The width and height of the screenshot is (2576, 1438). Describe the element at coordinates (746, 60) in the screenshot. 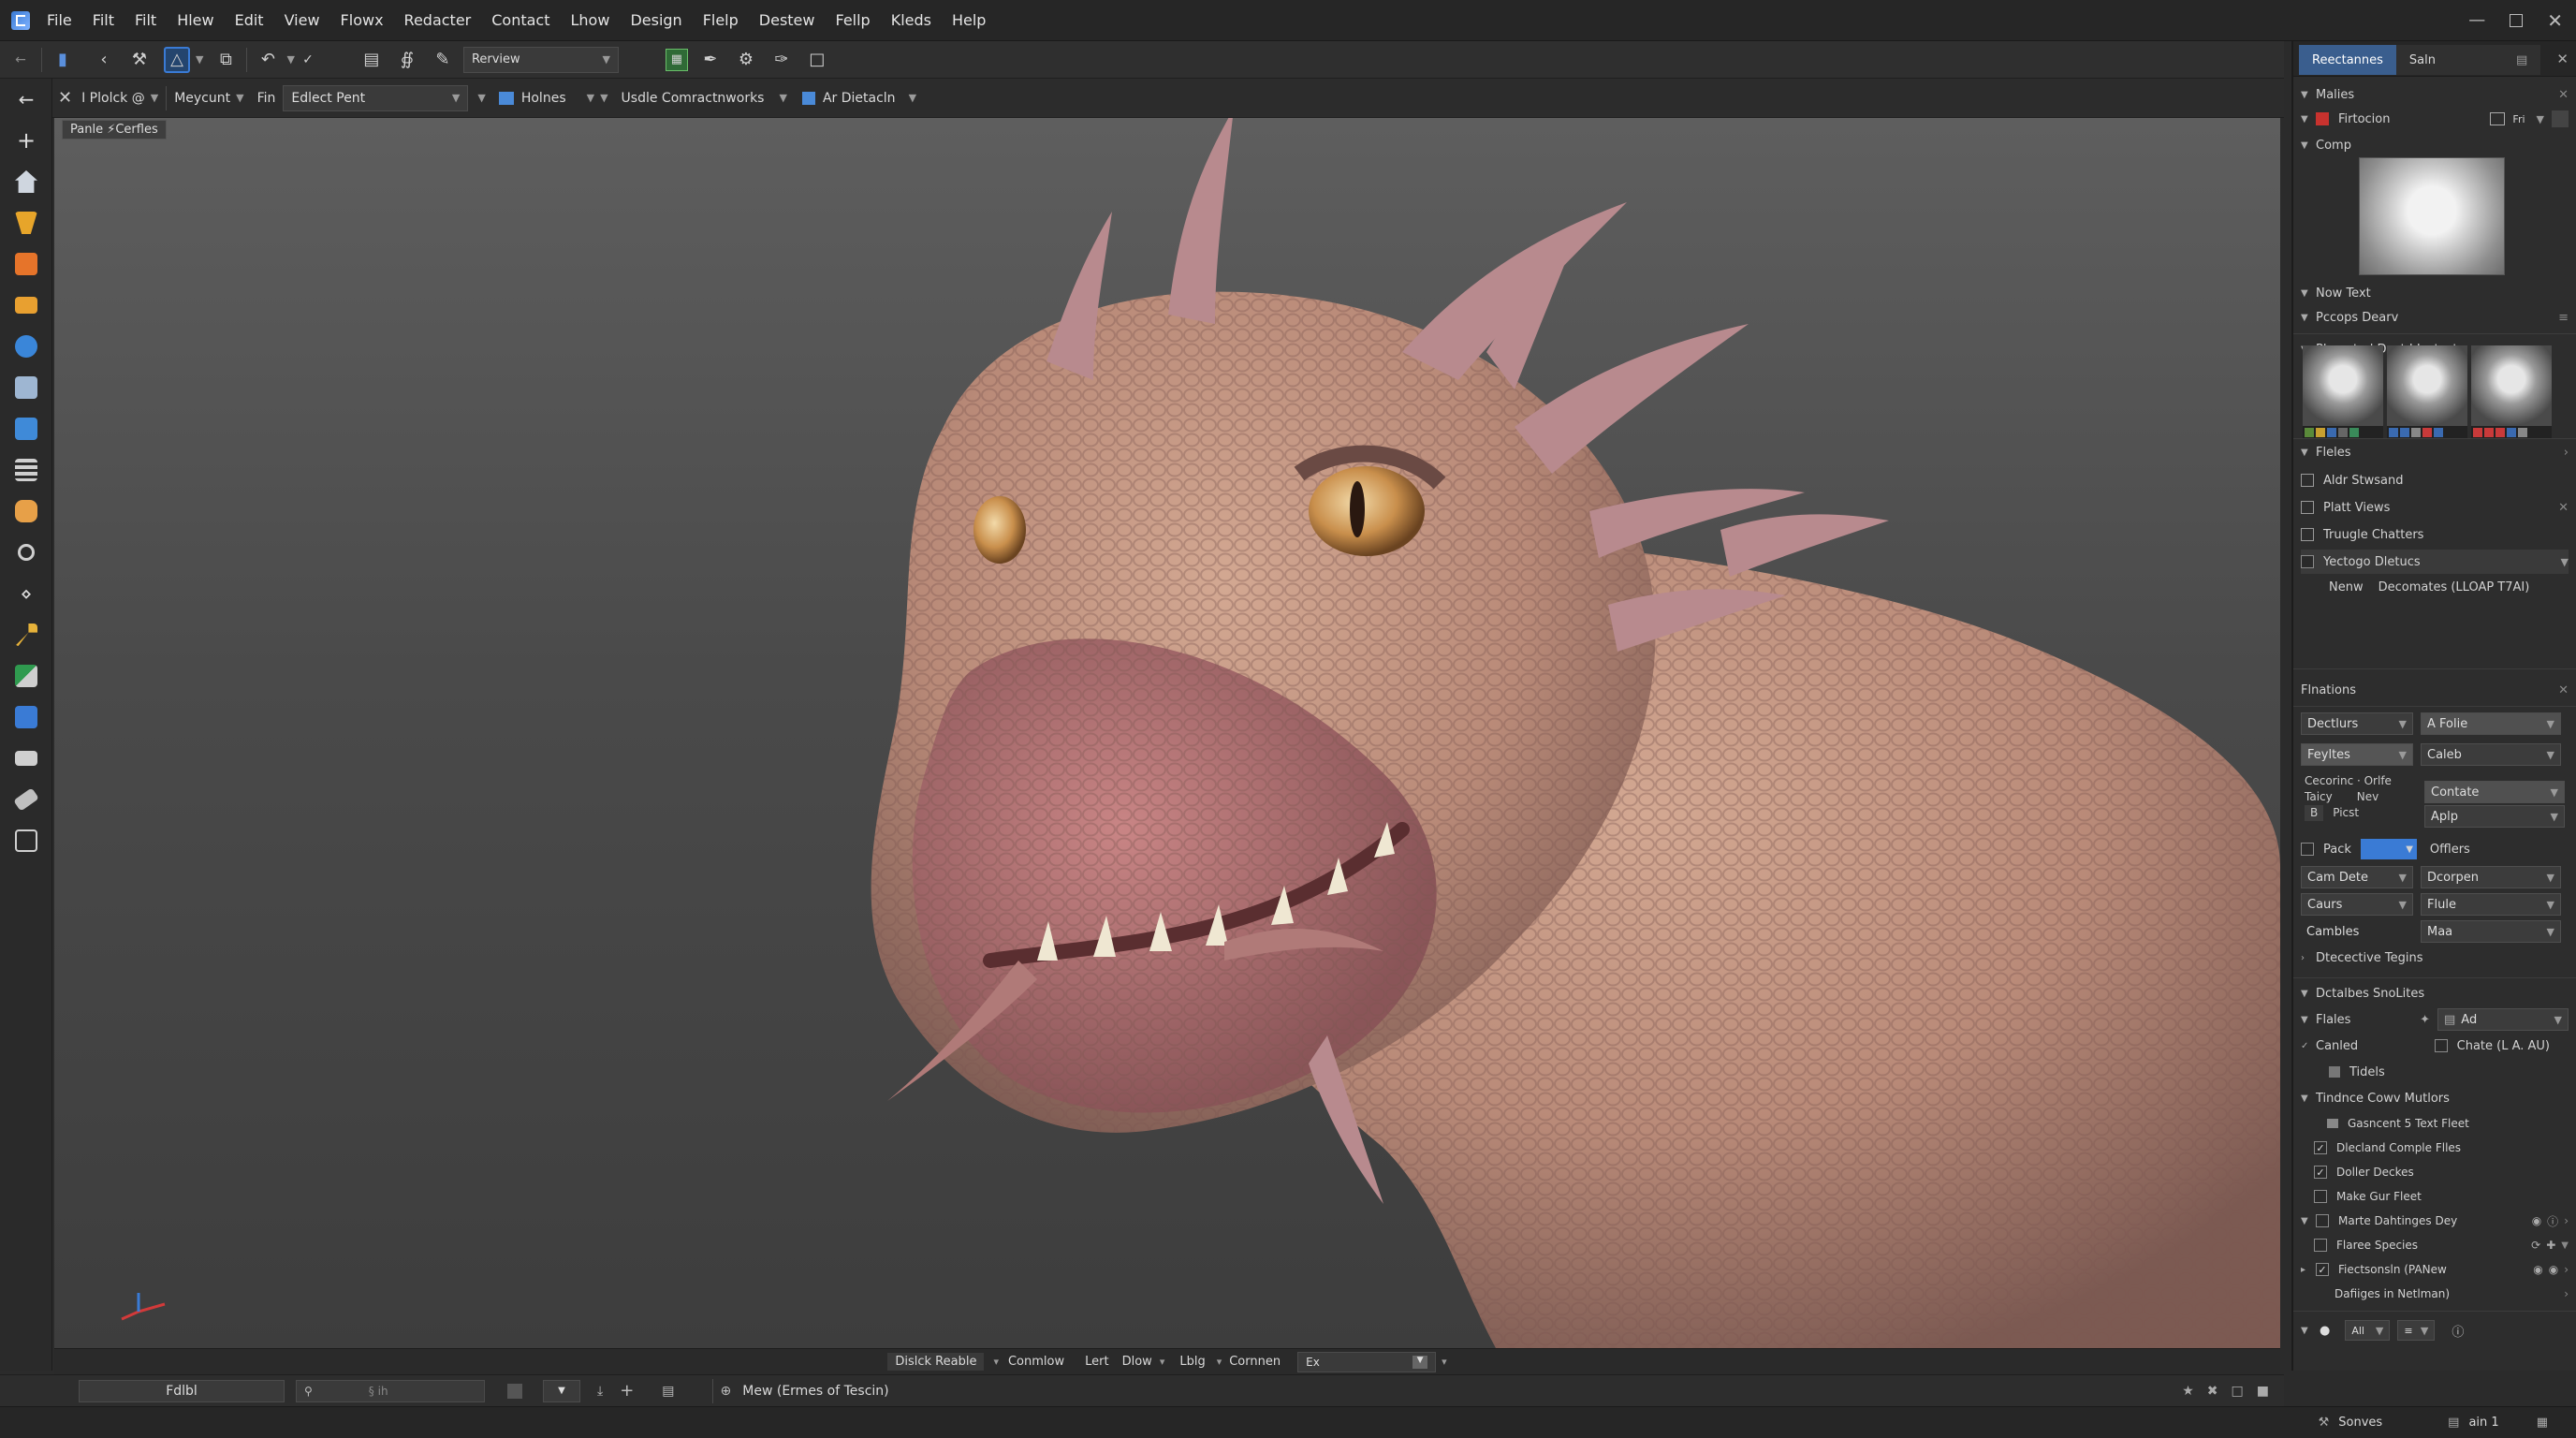

I see `settings-gear-icon: ⚙` at that location.